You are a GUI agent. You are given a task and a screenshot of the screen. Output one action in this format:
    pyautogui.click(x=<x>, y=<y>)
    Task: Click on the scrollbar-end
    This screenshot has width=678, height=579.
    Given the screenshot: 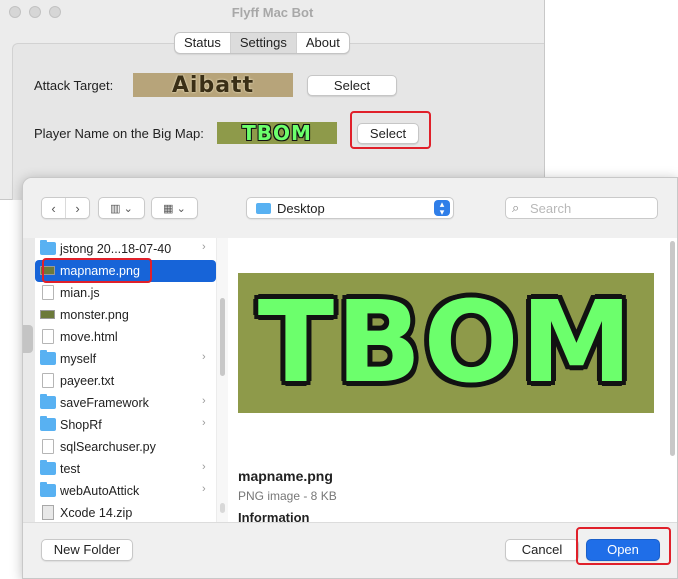 What is the action you would take?
    pyautogui.click(x=222, y=508)
    